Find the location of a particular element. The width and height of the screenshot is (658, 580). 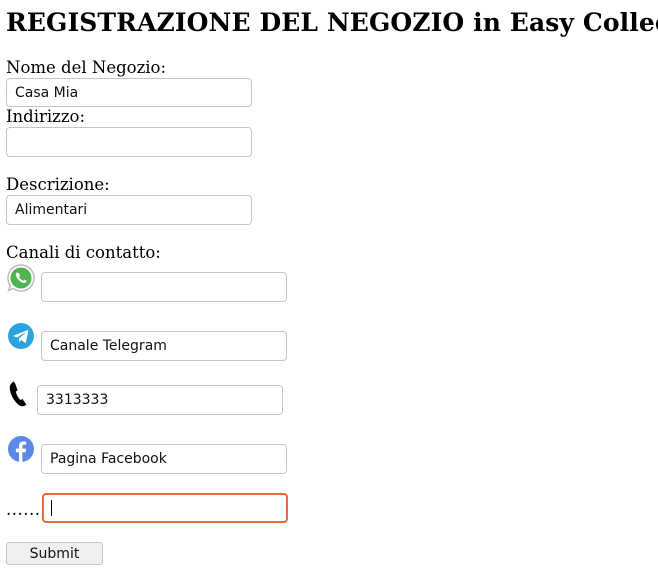

address-label: Indirizzo: is located at coordinates (46, 116).